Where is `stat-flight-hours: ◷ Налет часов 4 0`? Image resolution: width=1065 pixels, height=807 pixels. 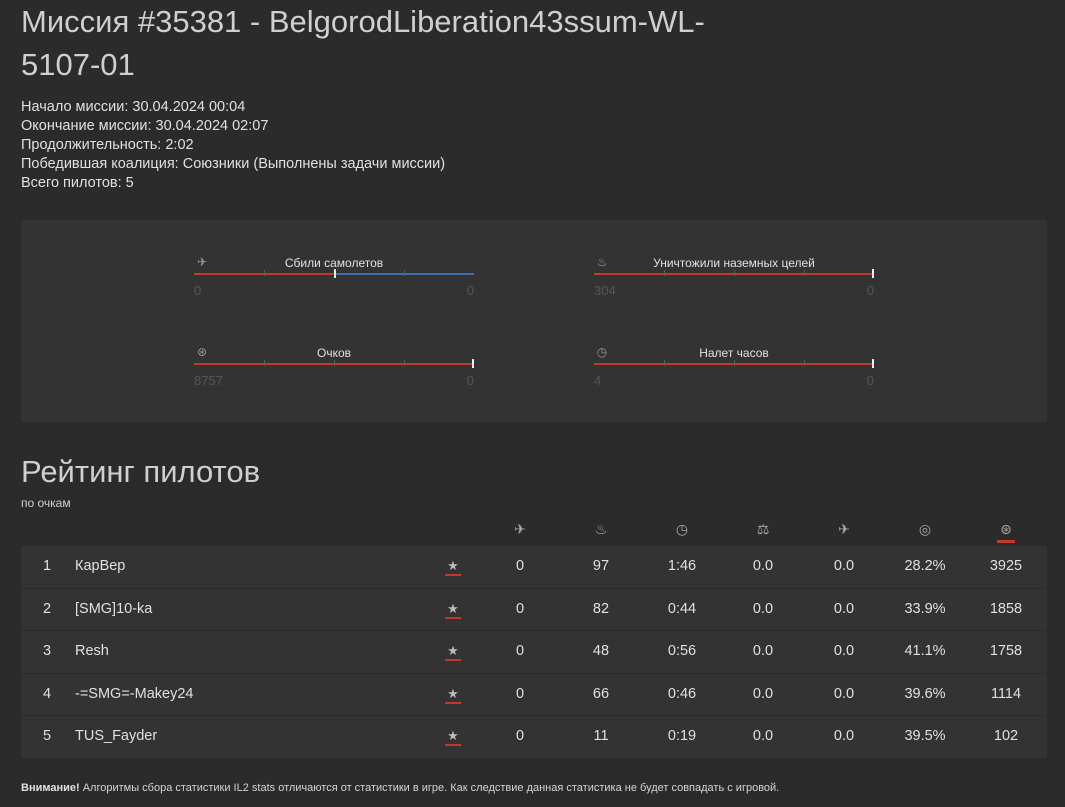 stat-flight-hours: ◷ Налет часов 4 0 is located at coordinates (734, 366).